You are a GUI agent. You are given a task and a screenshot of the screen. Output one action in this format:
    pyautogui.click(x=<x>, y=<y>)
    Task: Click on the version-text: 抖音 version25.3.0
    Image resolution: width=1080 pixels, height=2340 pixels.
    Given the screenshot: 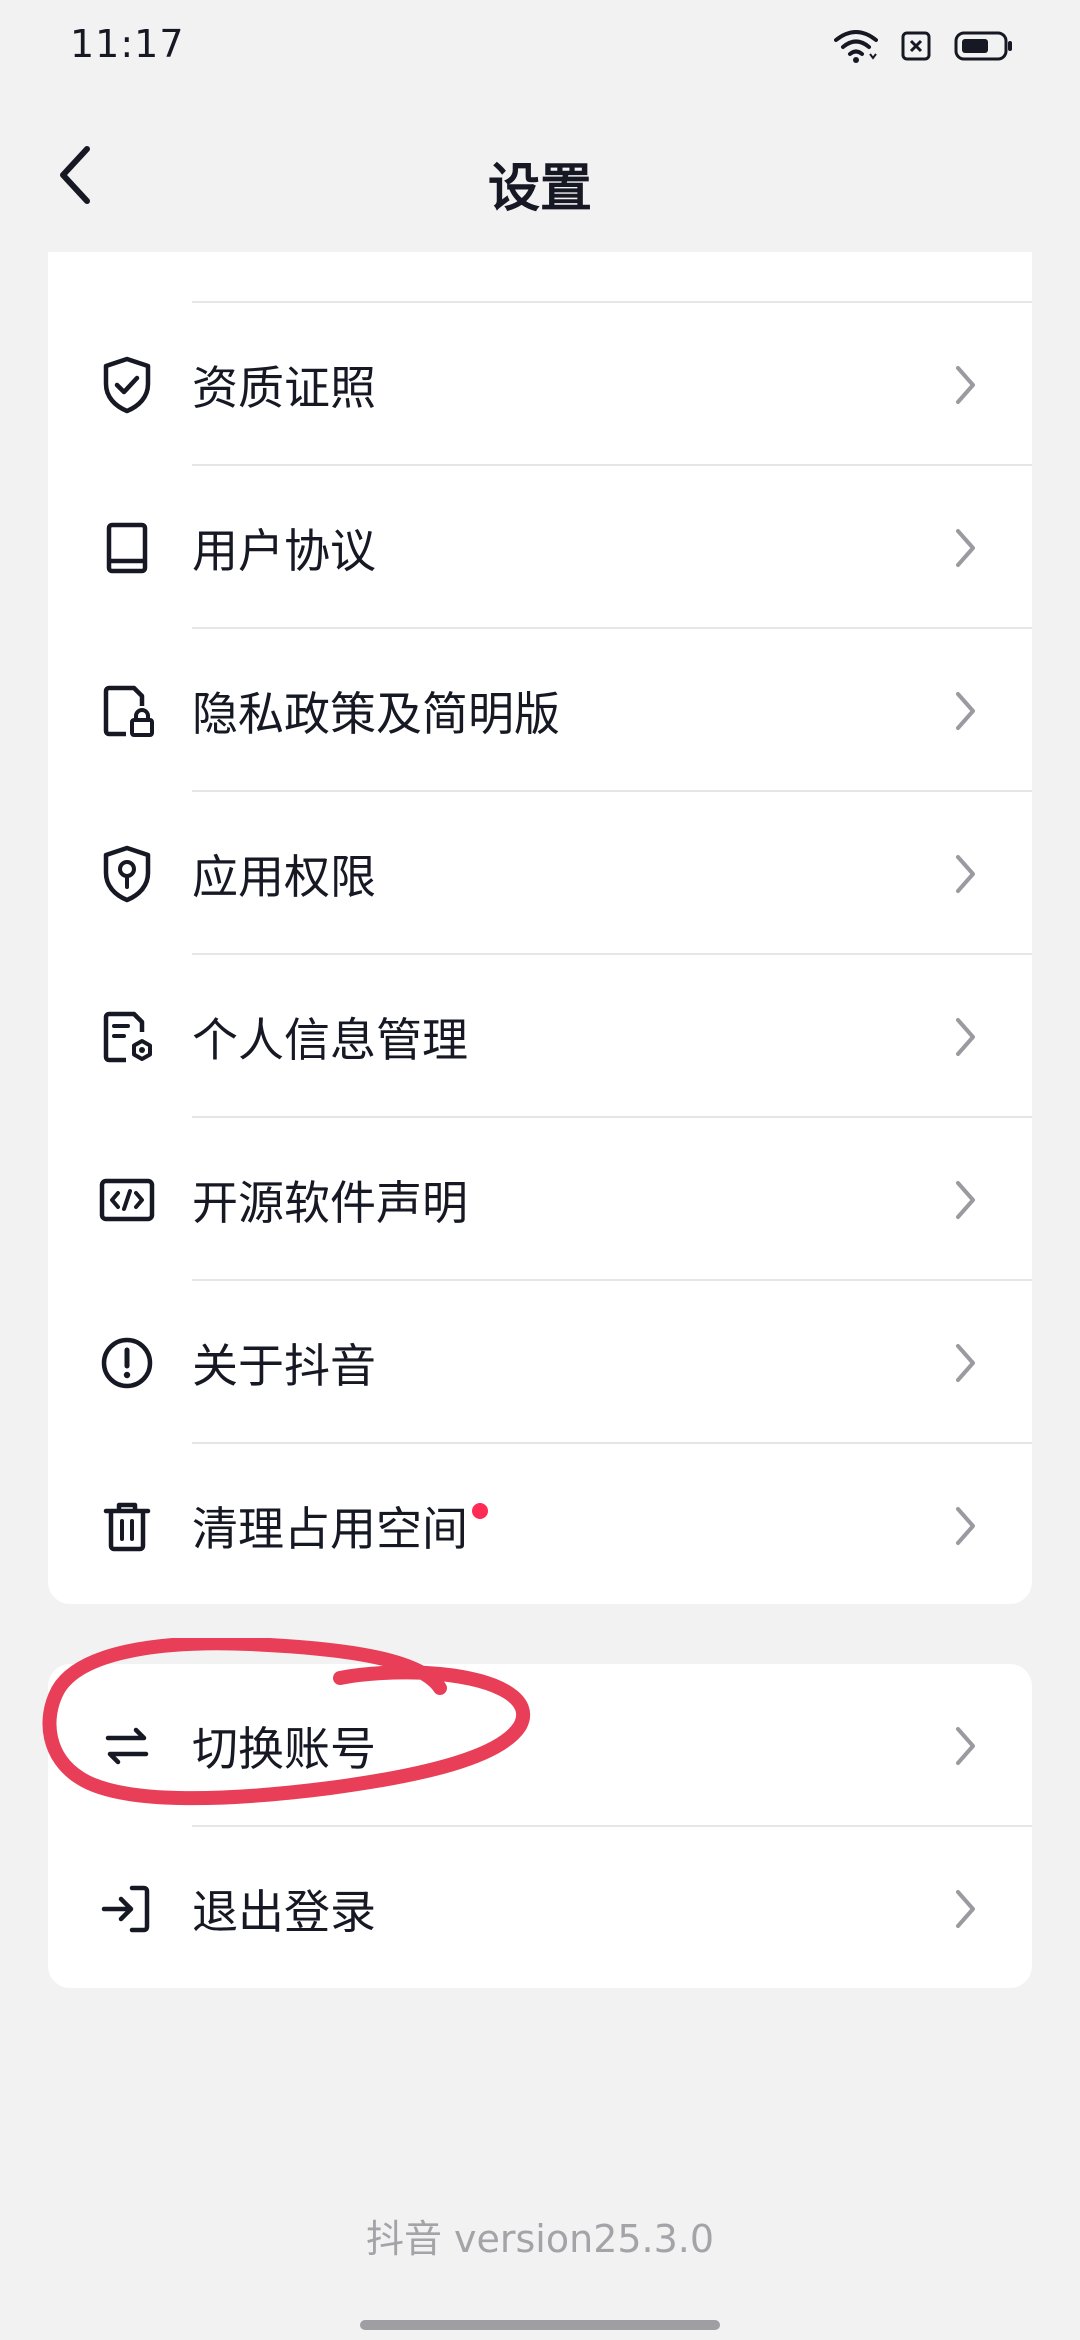 What is the action you would take?
    pyautogui.click(x=540, y=2239)
    